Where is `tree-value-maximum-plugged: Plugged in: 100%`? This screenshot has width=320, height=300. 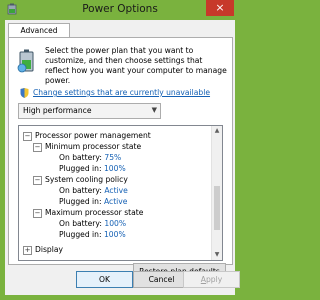
tree-value-maximum-plugged: Plugged in: 100% is located at coordinates (92, 234).